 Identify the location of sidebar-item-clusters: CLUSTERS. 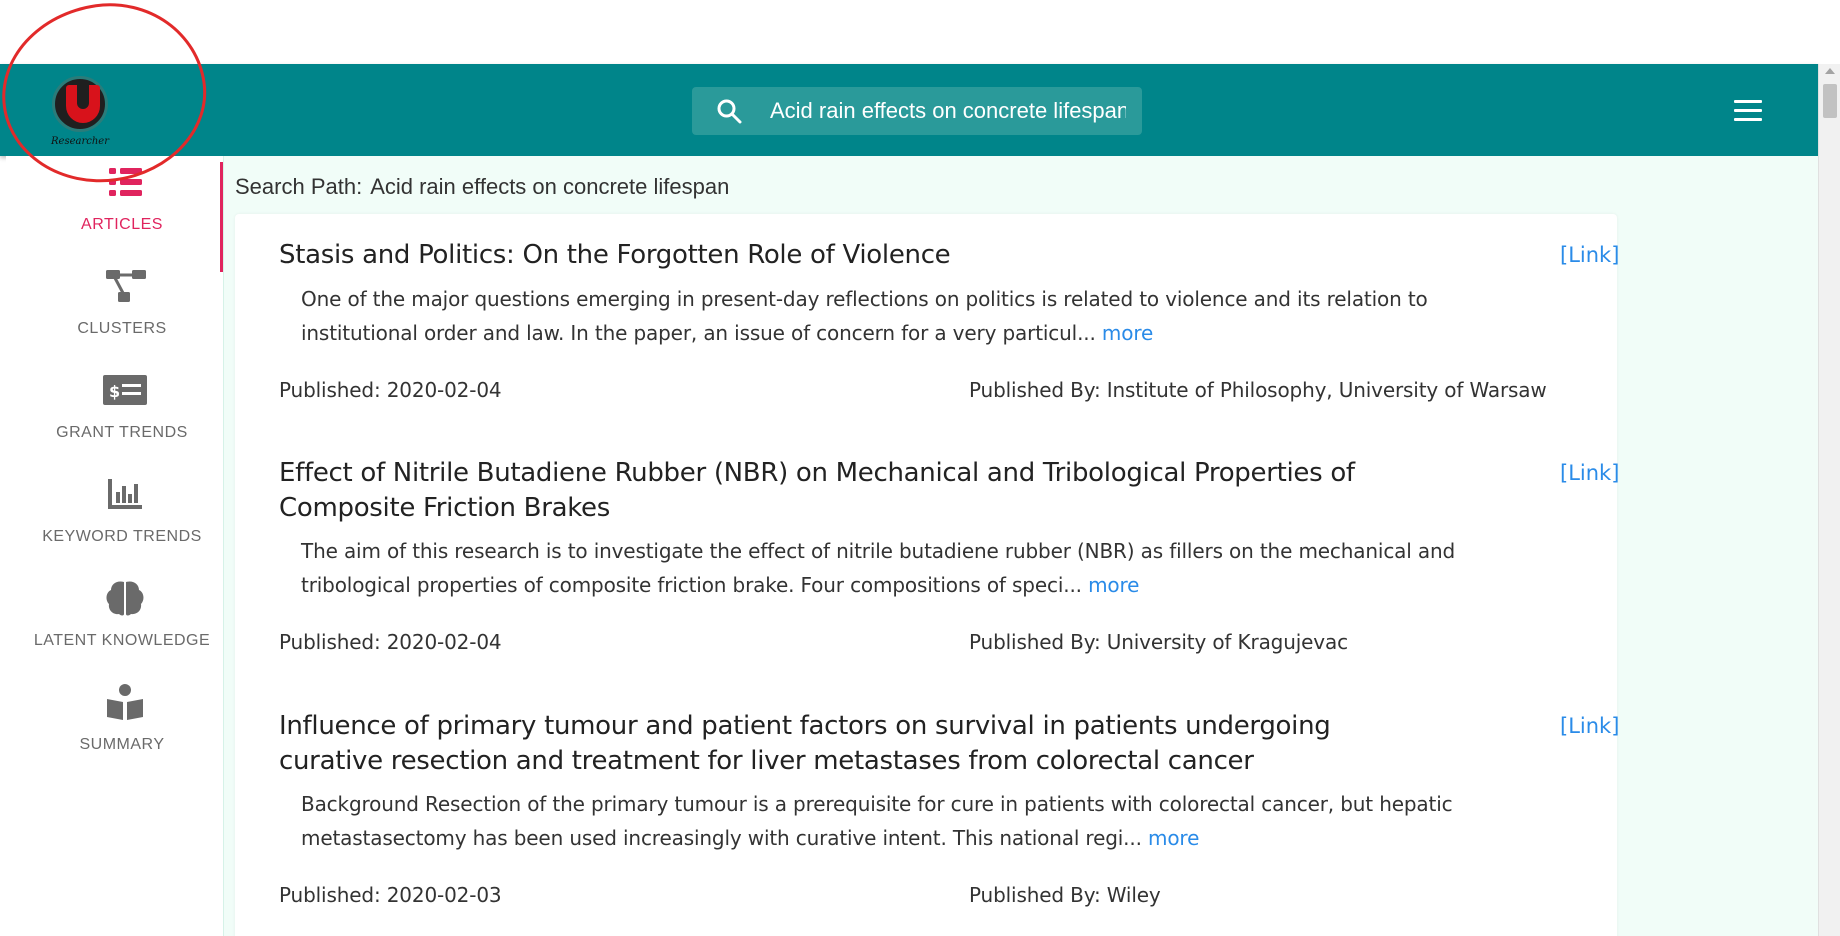
(115, 298).